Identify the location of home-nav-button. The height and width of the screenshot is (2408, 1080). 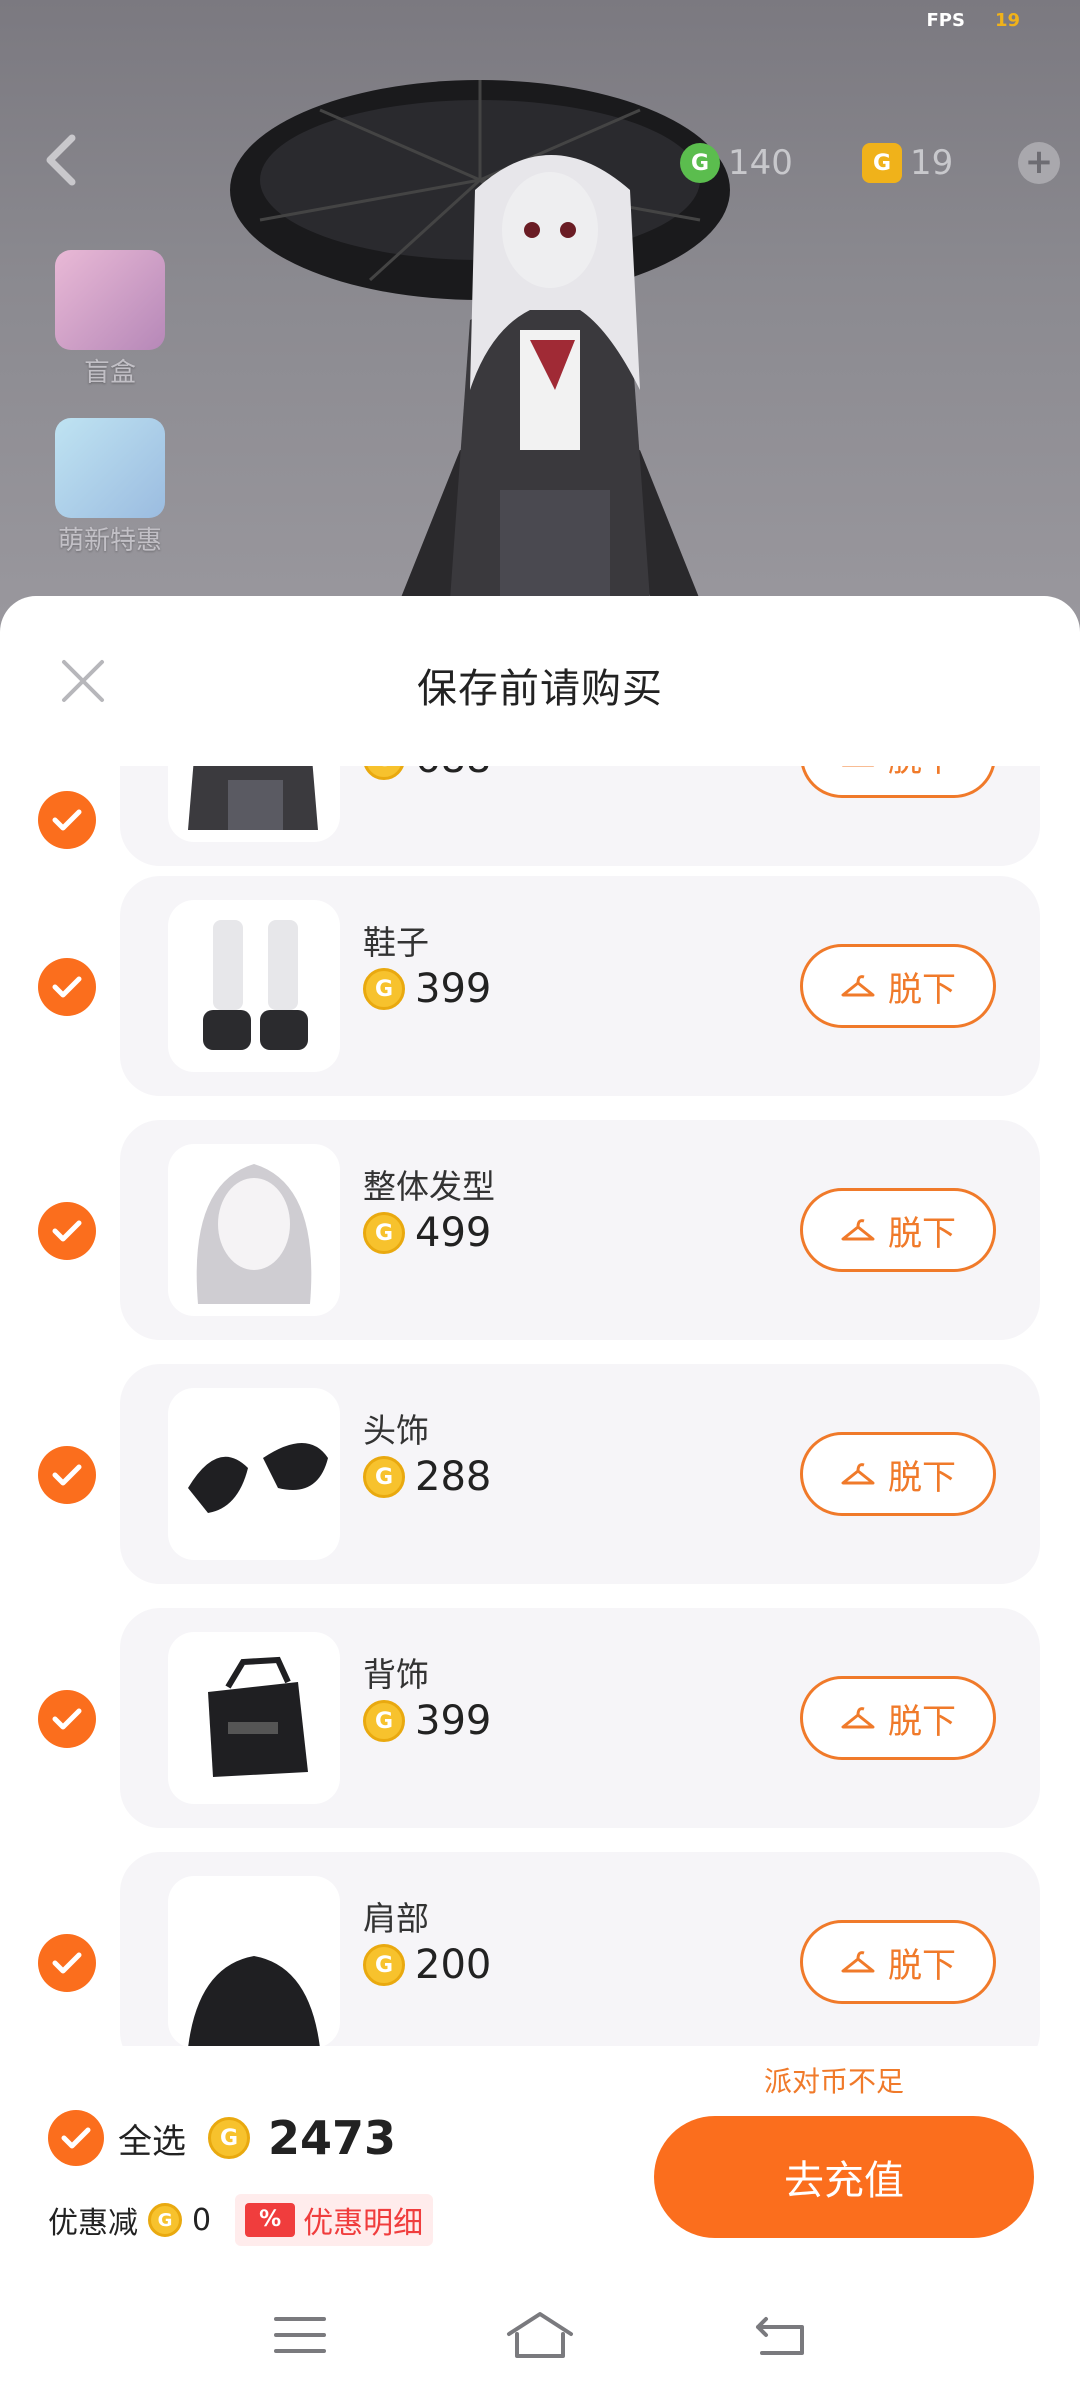
(540, 2335).